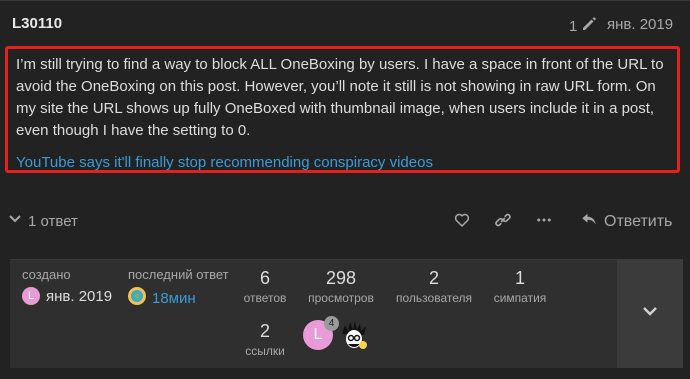 The height and width of the screenshot is (379, 690). What do you see at coordinates (520, 298) in the screenshot?
I see `stat-label: симпатия` at bounding box center [520, 298].